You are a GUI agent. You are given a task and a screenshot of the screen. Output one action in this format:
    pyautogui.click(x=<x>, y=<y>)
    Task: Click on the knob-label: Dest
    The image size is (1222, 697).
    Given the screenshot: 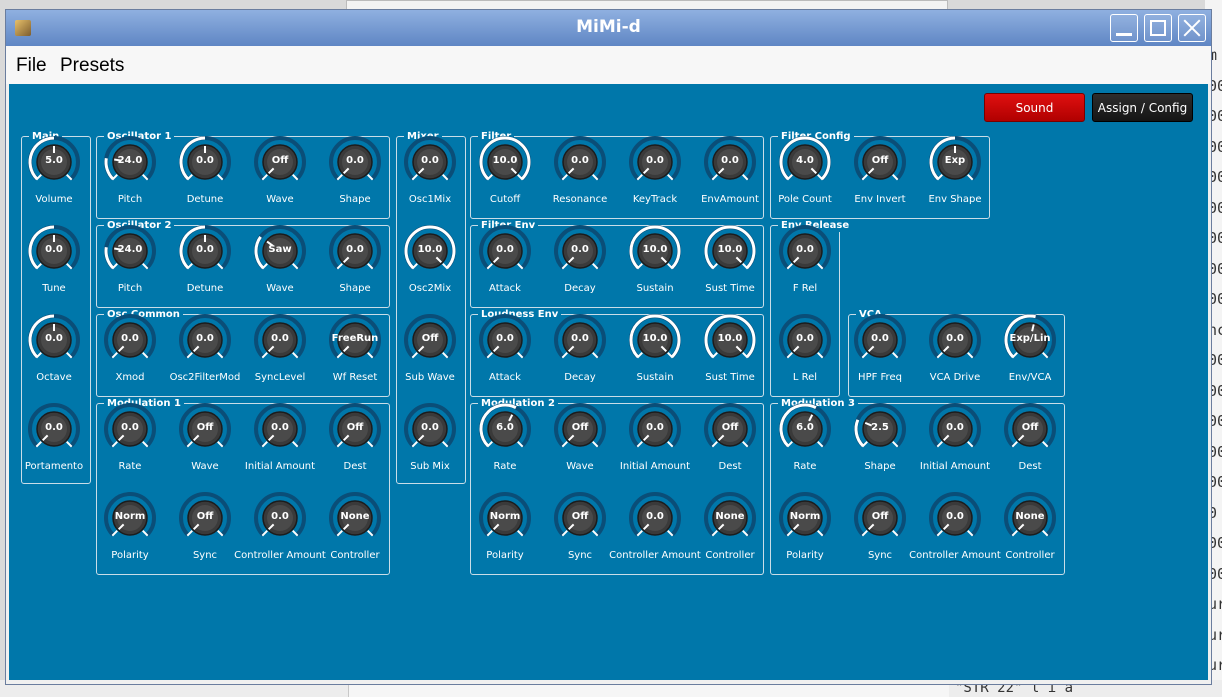 What is the action you would take?
    pyautogui.click(x=1030, y=466)
    